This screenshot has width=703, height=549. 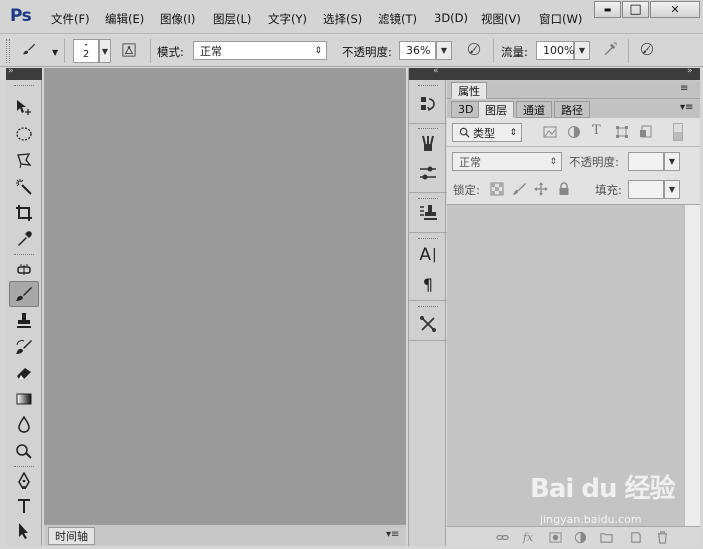 I want to click on blend-mode-select: 正常 ⇕, so click(x=507, y=161).